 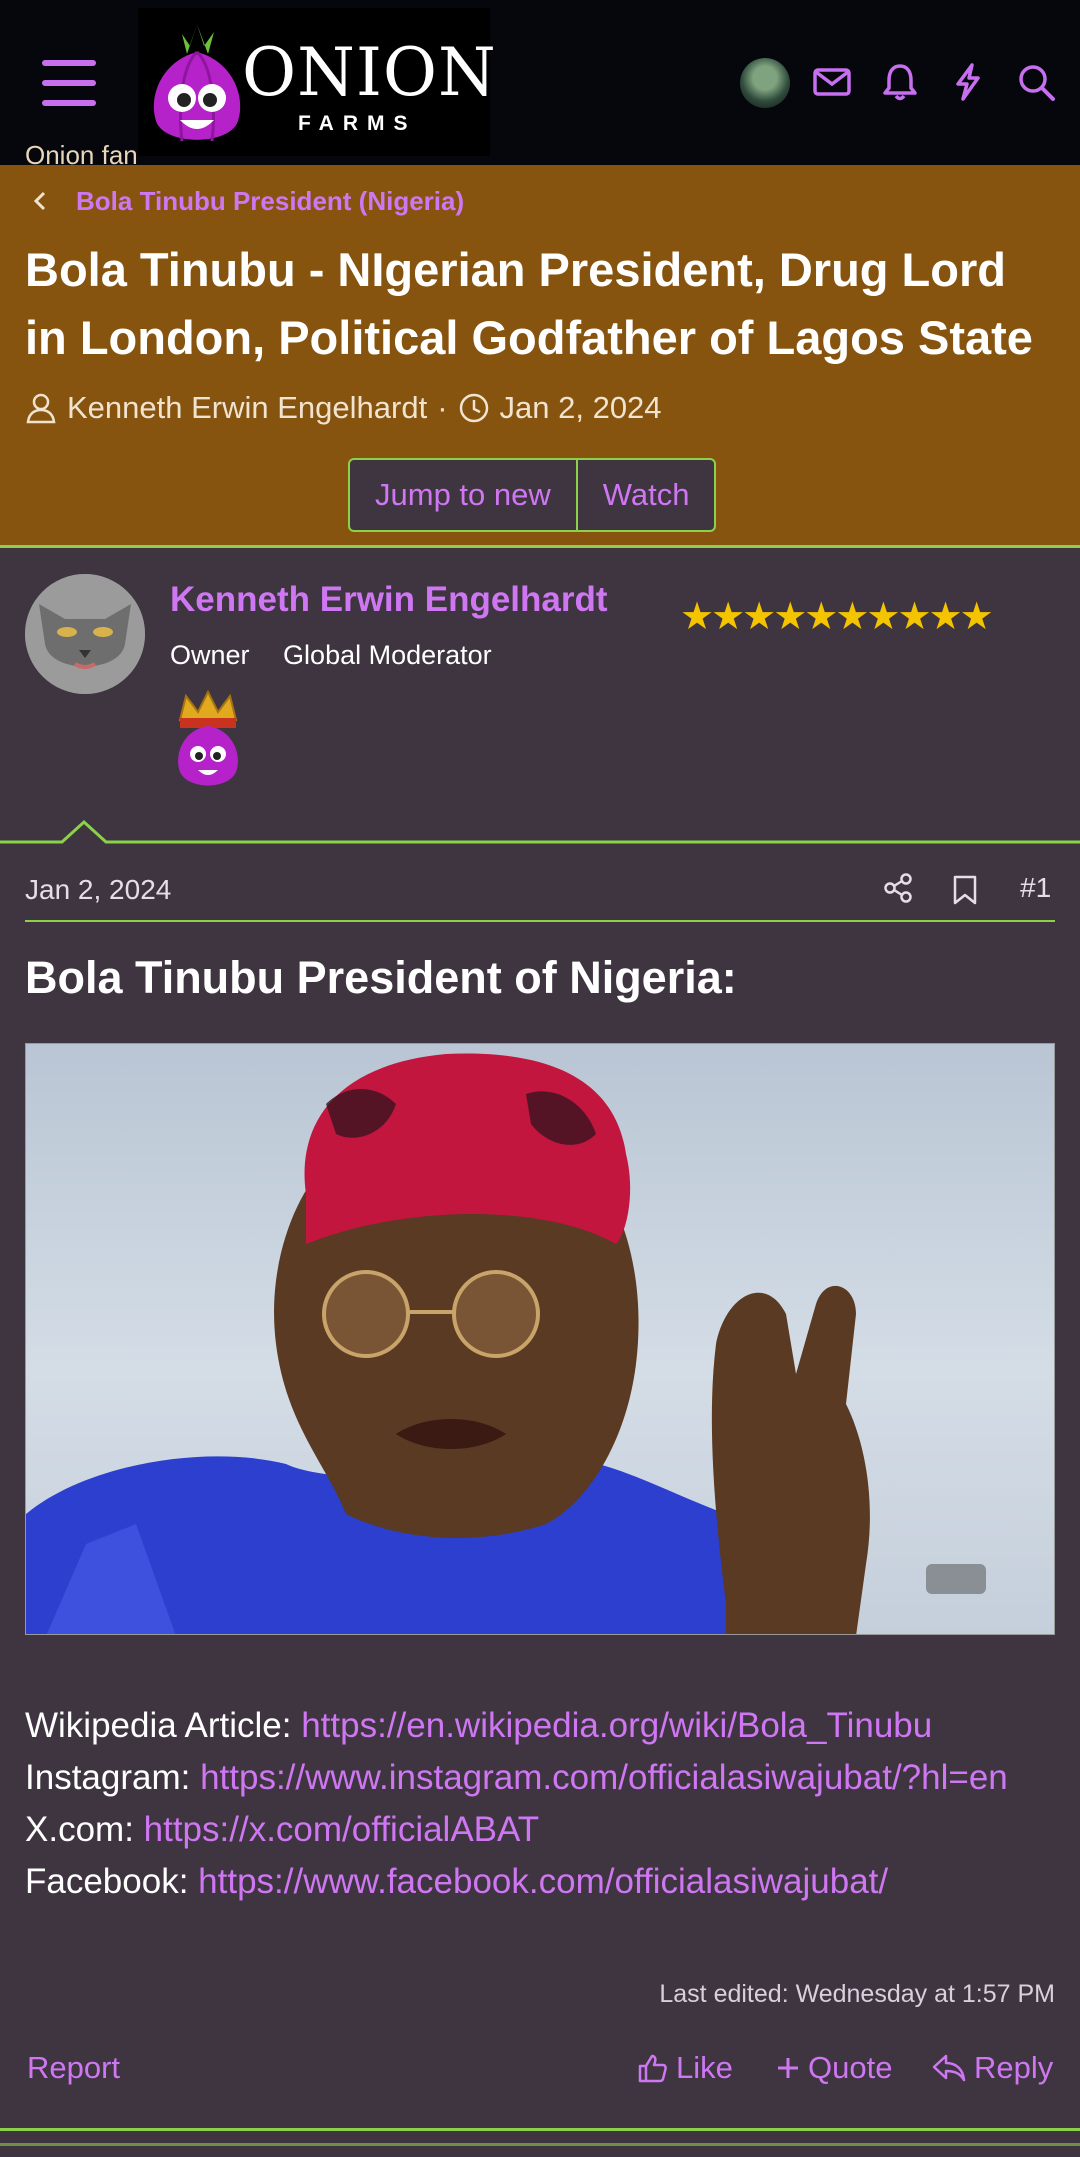 What do you see at coordinates (389, 600) in the screenshot?
I see `post-author-name: Kenneth Erwin Engelhardt` at bounding box center [389, 600].